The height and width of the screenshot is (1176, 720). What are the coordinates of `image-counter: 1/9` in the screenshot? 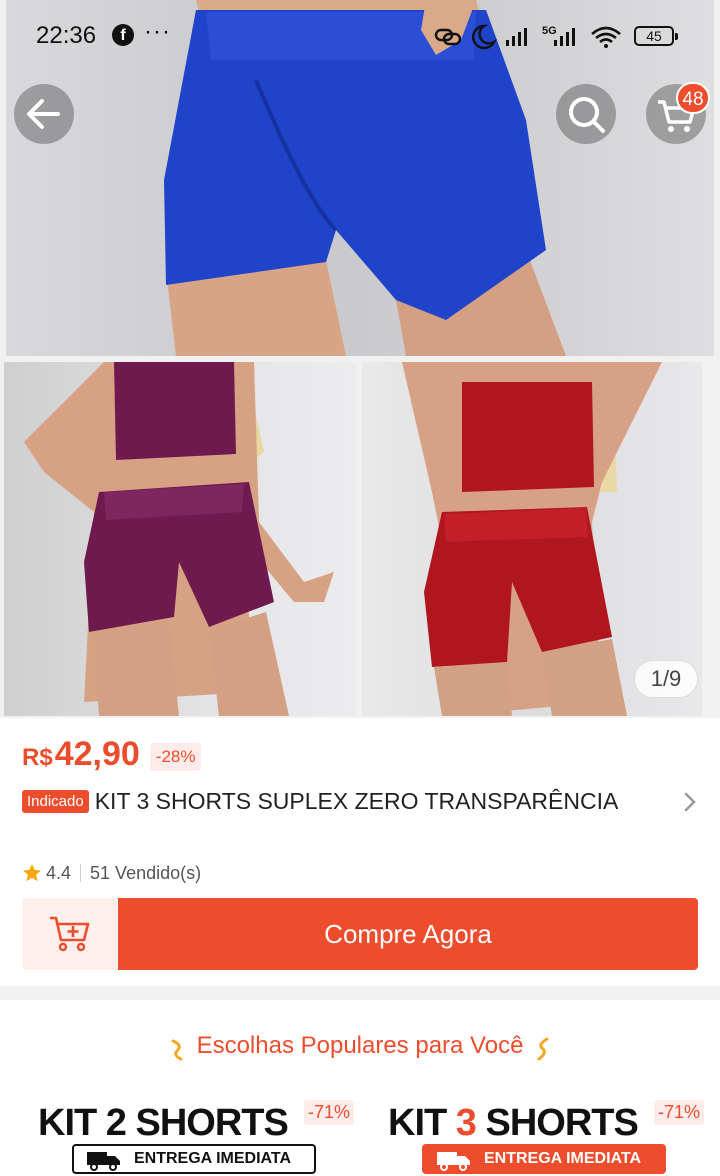 It's located at (666, 679).